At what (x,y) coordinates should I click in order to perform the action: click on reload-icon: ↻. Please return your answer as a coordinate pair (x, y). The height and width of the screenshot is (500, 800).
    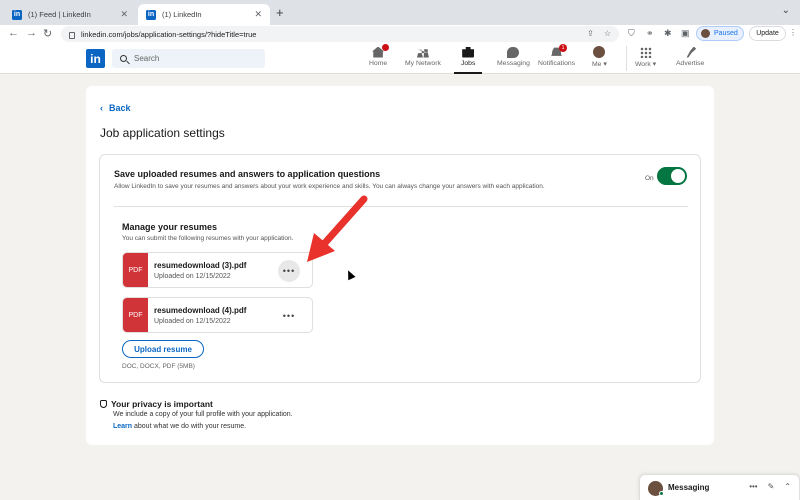
    Looking at the image, I should click on (47, 33).